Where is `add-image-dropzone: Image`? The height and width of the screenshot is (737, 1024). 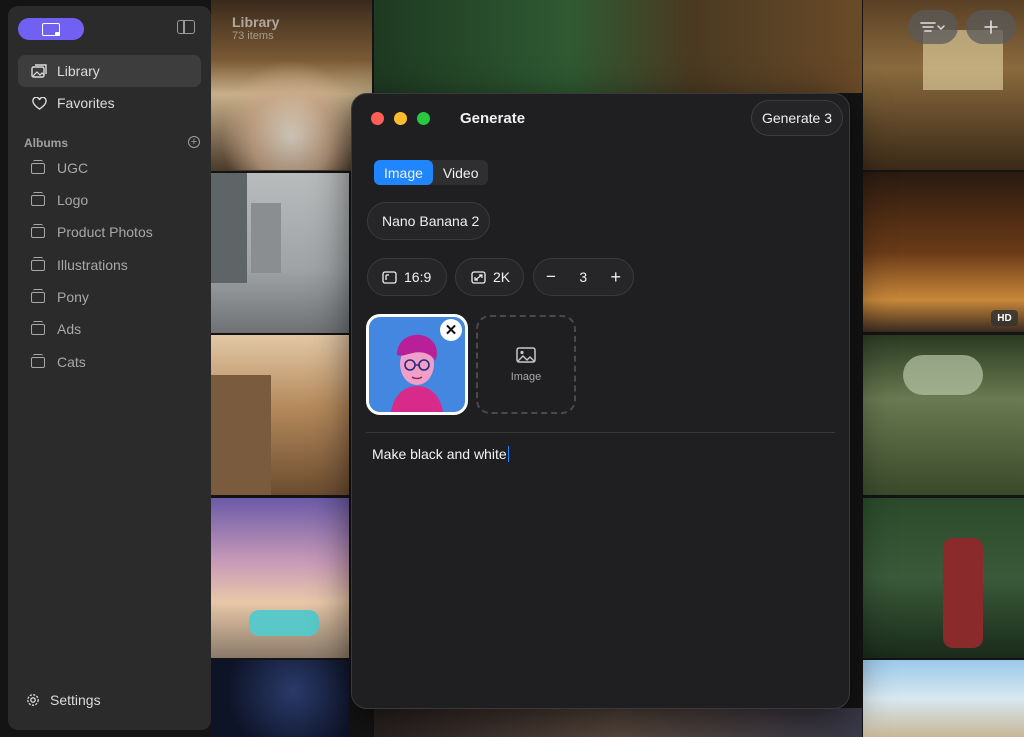
add-image-dropzone: Image is located at coordinates (526, 364).